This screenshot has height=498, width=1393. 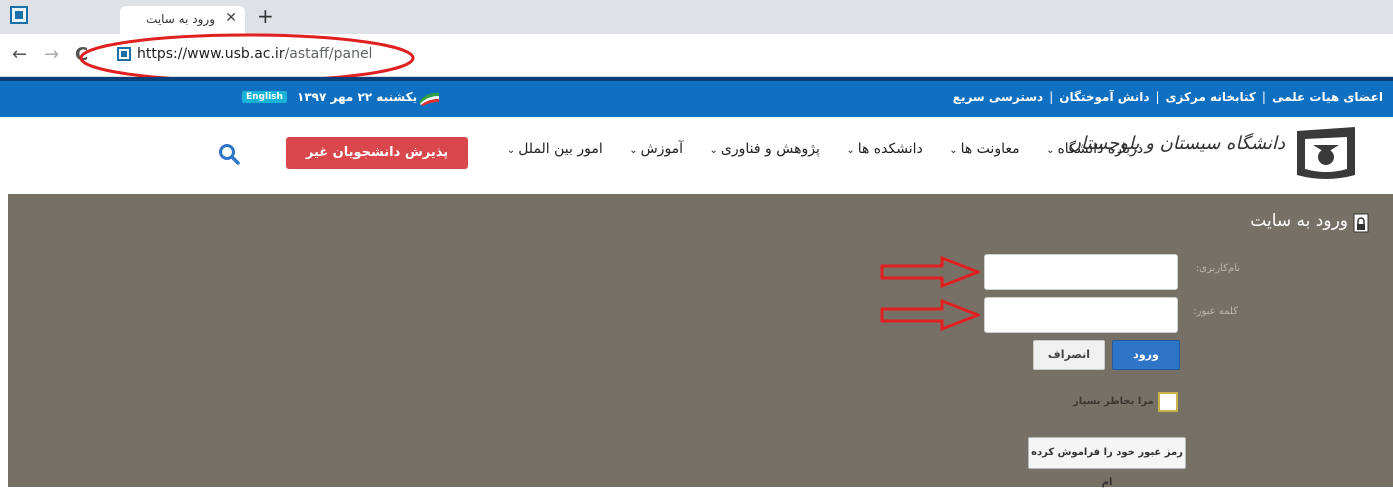 What do you see at coordinates (1069, 355) in the screenshot?
I see `cancel-button: انصراف` at bounding box center [1069, 355].